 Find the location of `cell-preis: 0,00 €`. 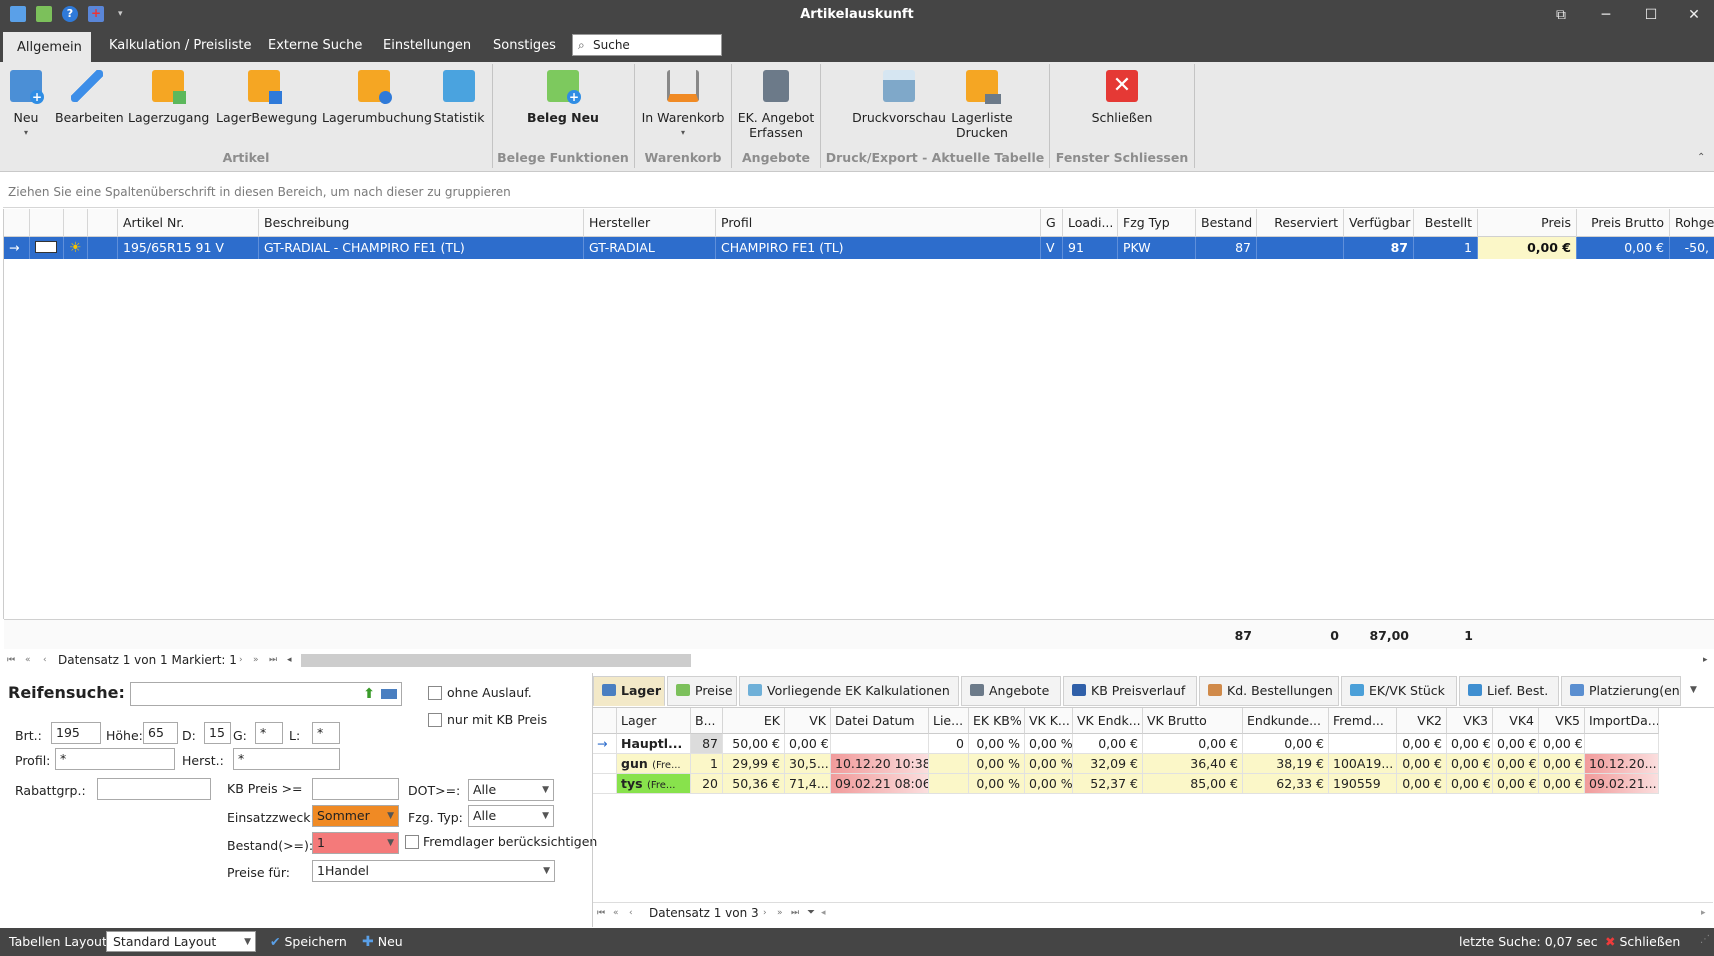

cell-preis: 0,00 € is located at coordinates (1527, 248).